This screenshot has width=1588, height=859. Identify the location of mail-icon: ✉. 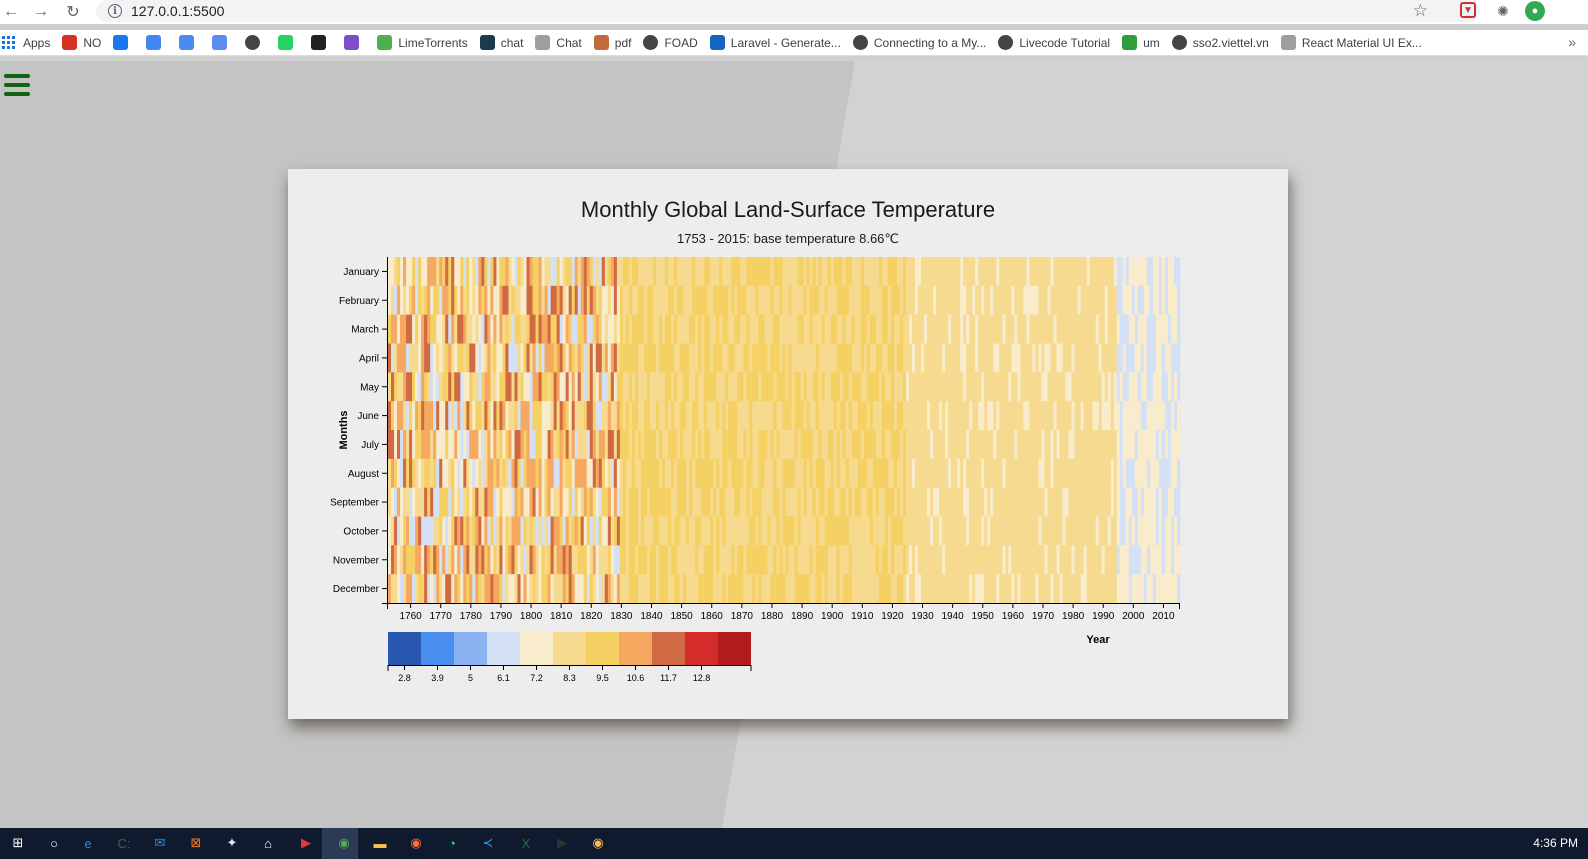
(160, 843).